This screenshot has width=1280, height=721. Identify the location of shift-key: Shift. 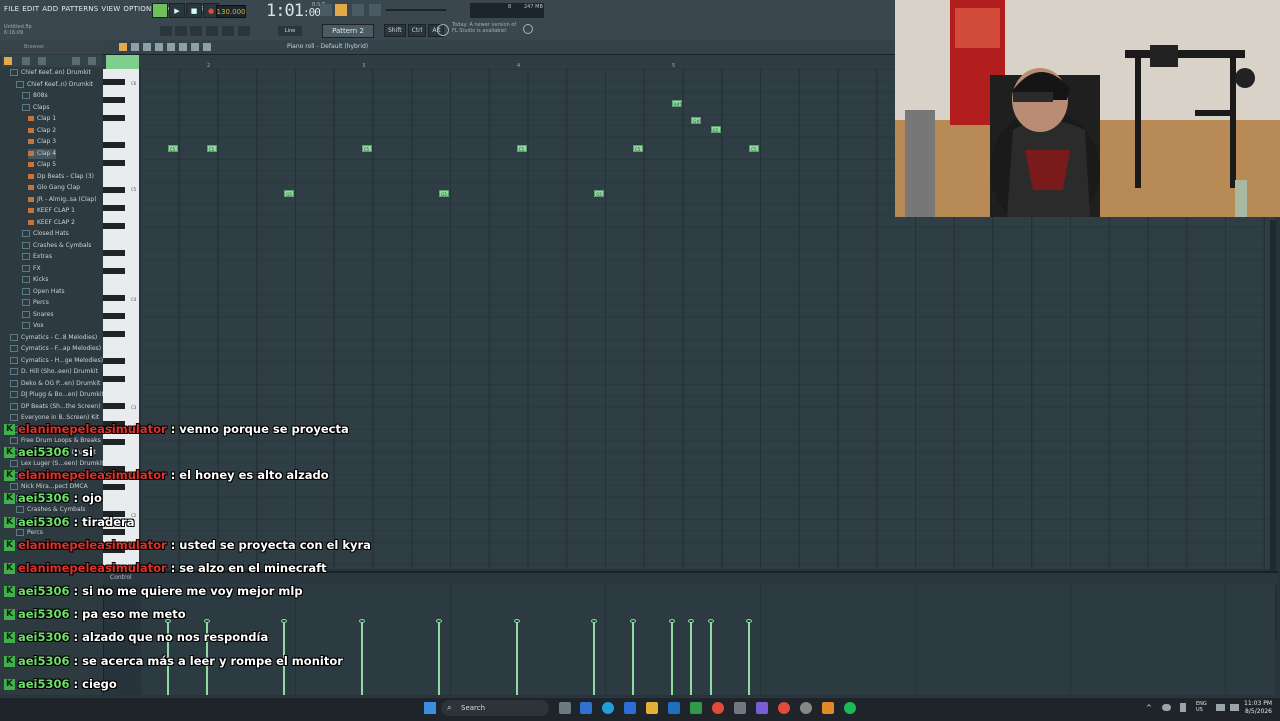
(395, 30).